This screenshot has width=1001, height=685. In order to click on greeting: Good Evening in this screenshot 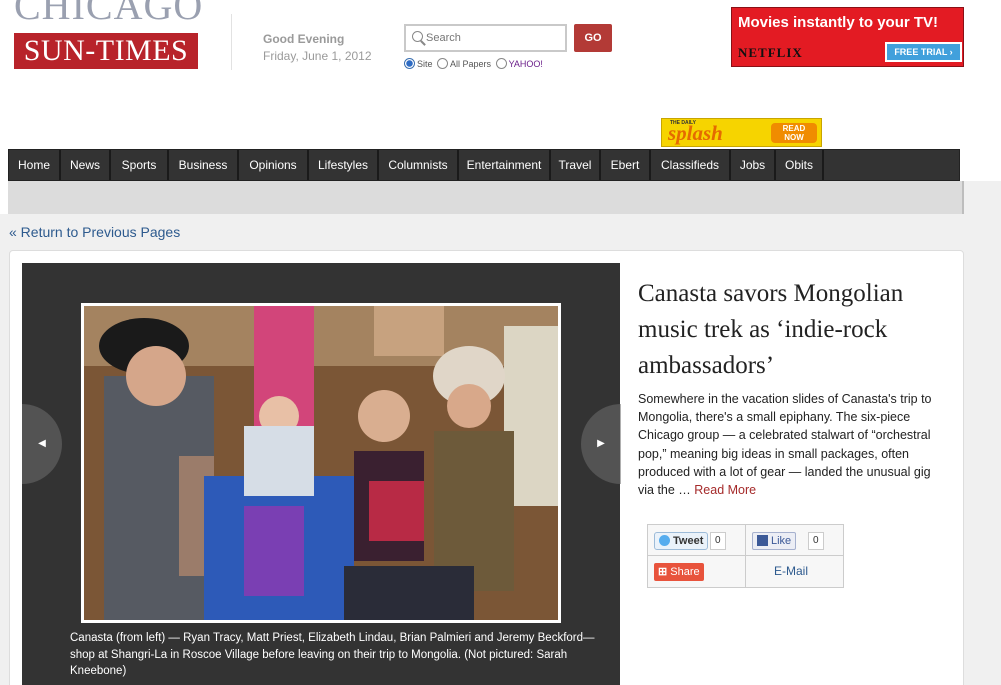, I will do `click(304, 39)`.